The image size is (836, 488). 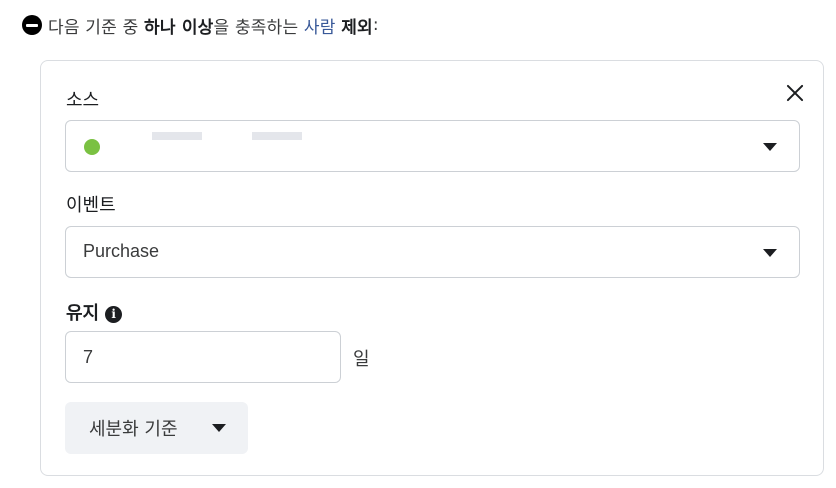 I want to click on header-text-emphasis: 하나 이상, so click(x=179, y=27).